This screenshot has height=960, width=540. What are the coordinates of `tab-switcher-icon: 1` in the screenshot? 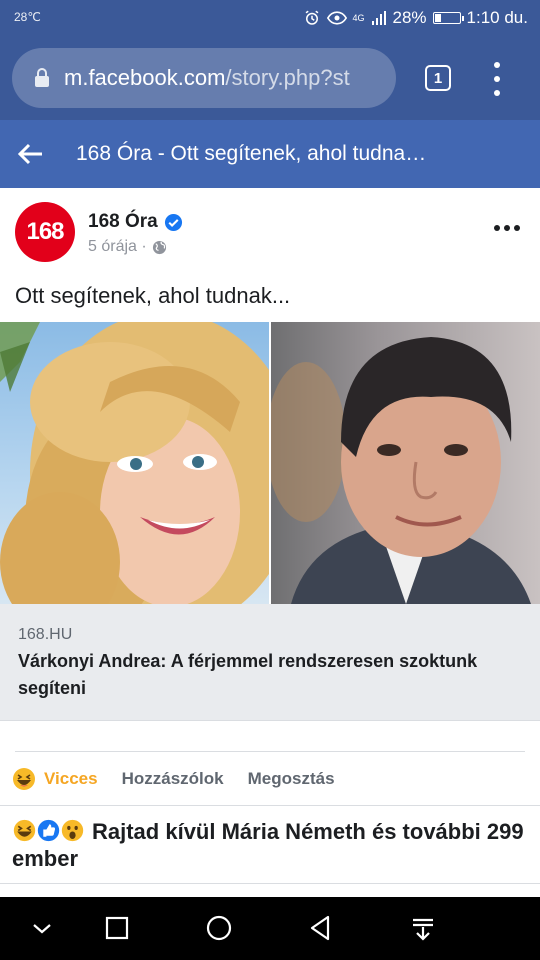 It's located at (438, 78).